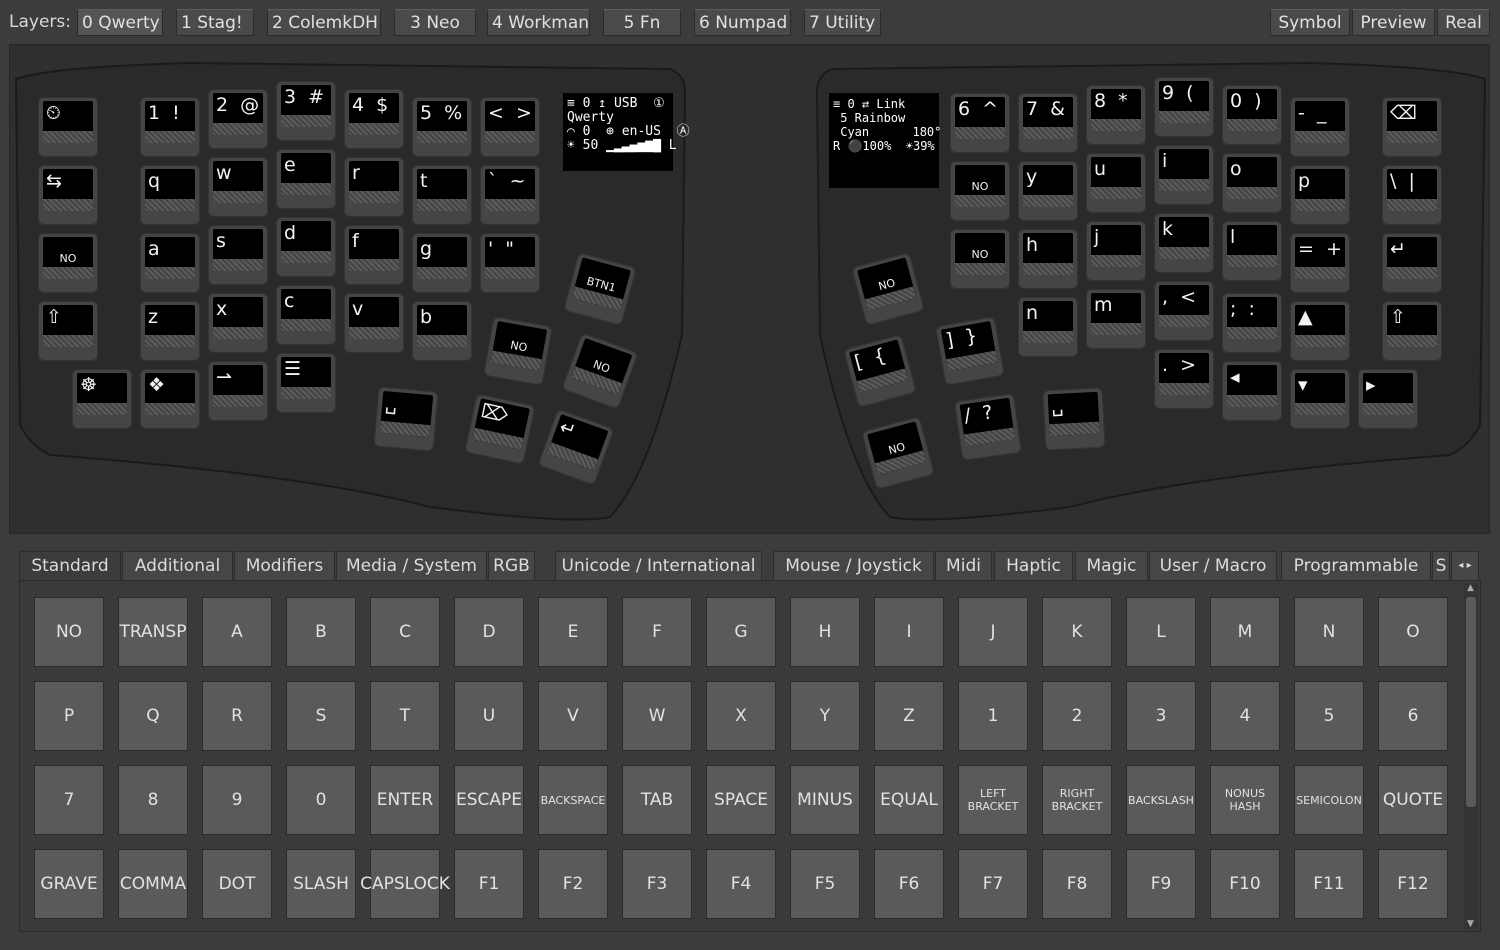 This screenshot has width=1500, height=950. Describe the element at coordinates (68, 331) in the screenshot. I see `left-key: ⇧` at that location.